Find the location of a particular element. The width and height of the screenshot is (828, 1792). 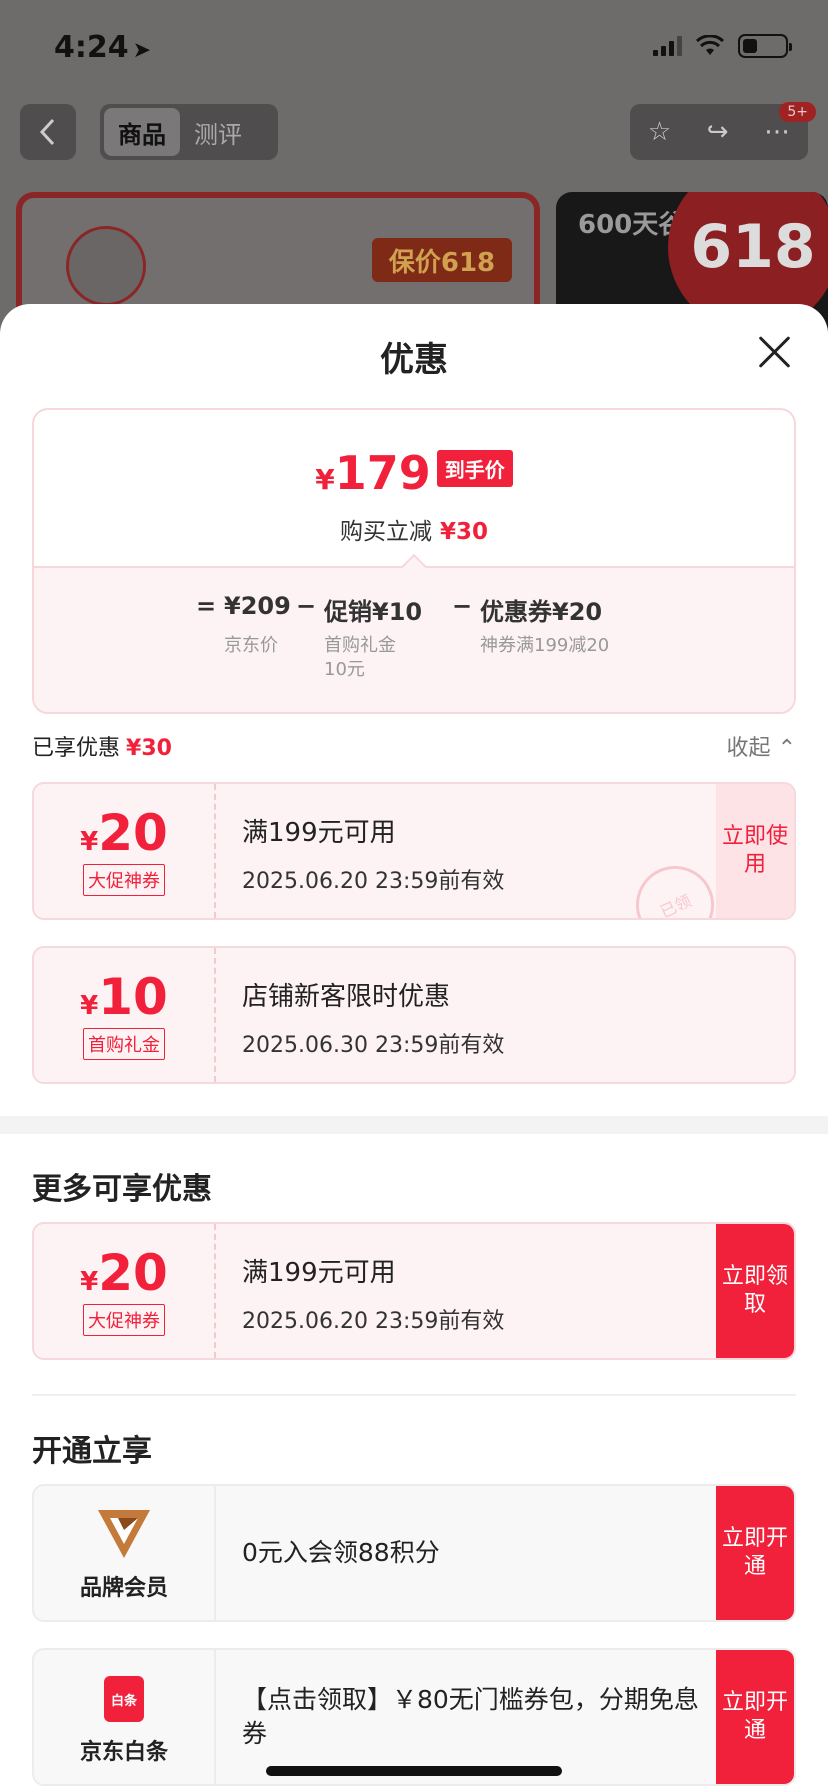

claimed-stamp: 已领 is located at coordinates (675, 885).